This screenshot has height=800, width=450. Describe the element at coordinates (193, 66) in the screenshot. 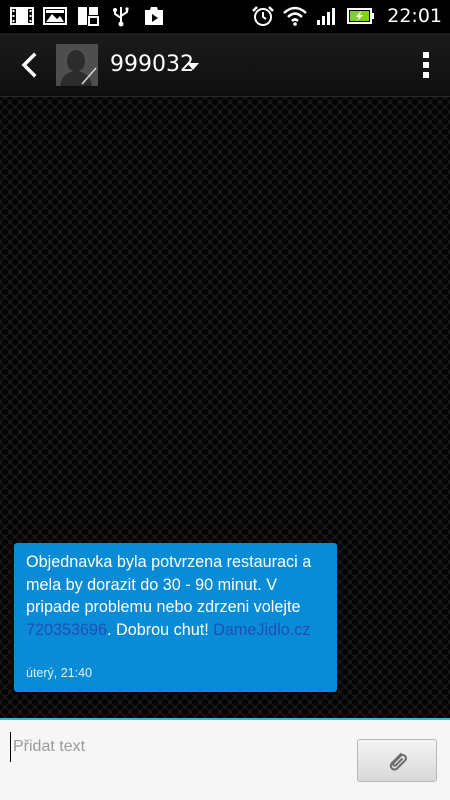

I see `chevron-down-icon` at that location.